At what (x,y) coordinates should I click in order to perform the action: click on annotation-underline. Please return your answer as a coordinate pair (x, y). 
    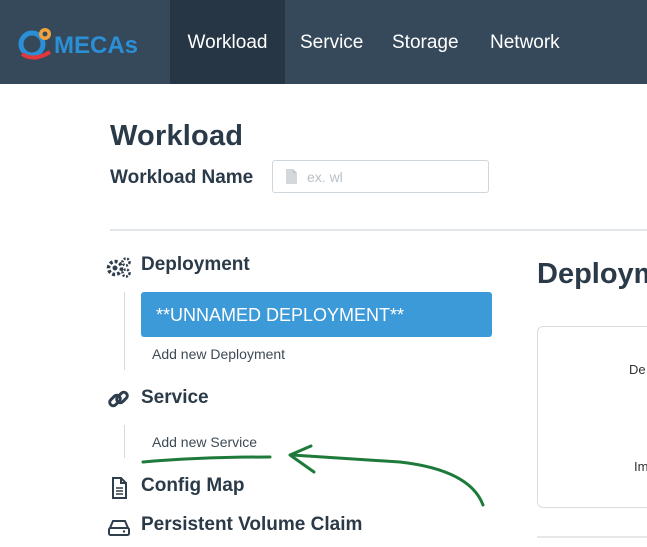
    Looking at the image, I should click on (206, 459).